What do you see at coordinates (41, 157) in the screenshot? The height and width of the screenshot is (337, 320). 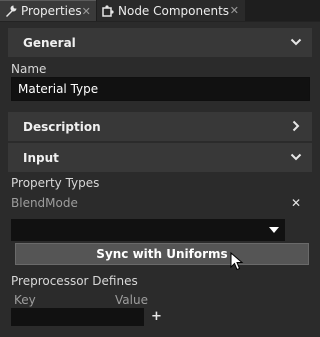 I see `section-input-title: Input` at bounding box center [41, 157].